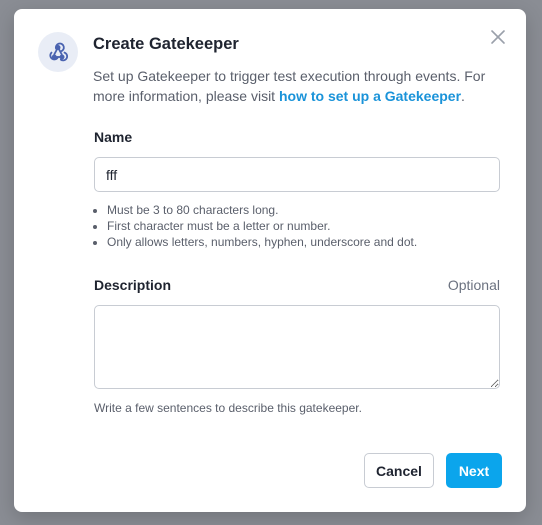 This screenshot has width=542, height=525. I want to click on webhook-icon, so click(59, 52).